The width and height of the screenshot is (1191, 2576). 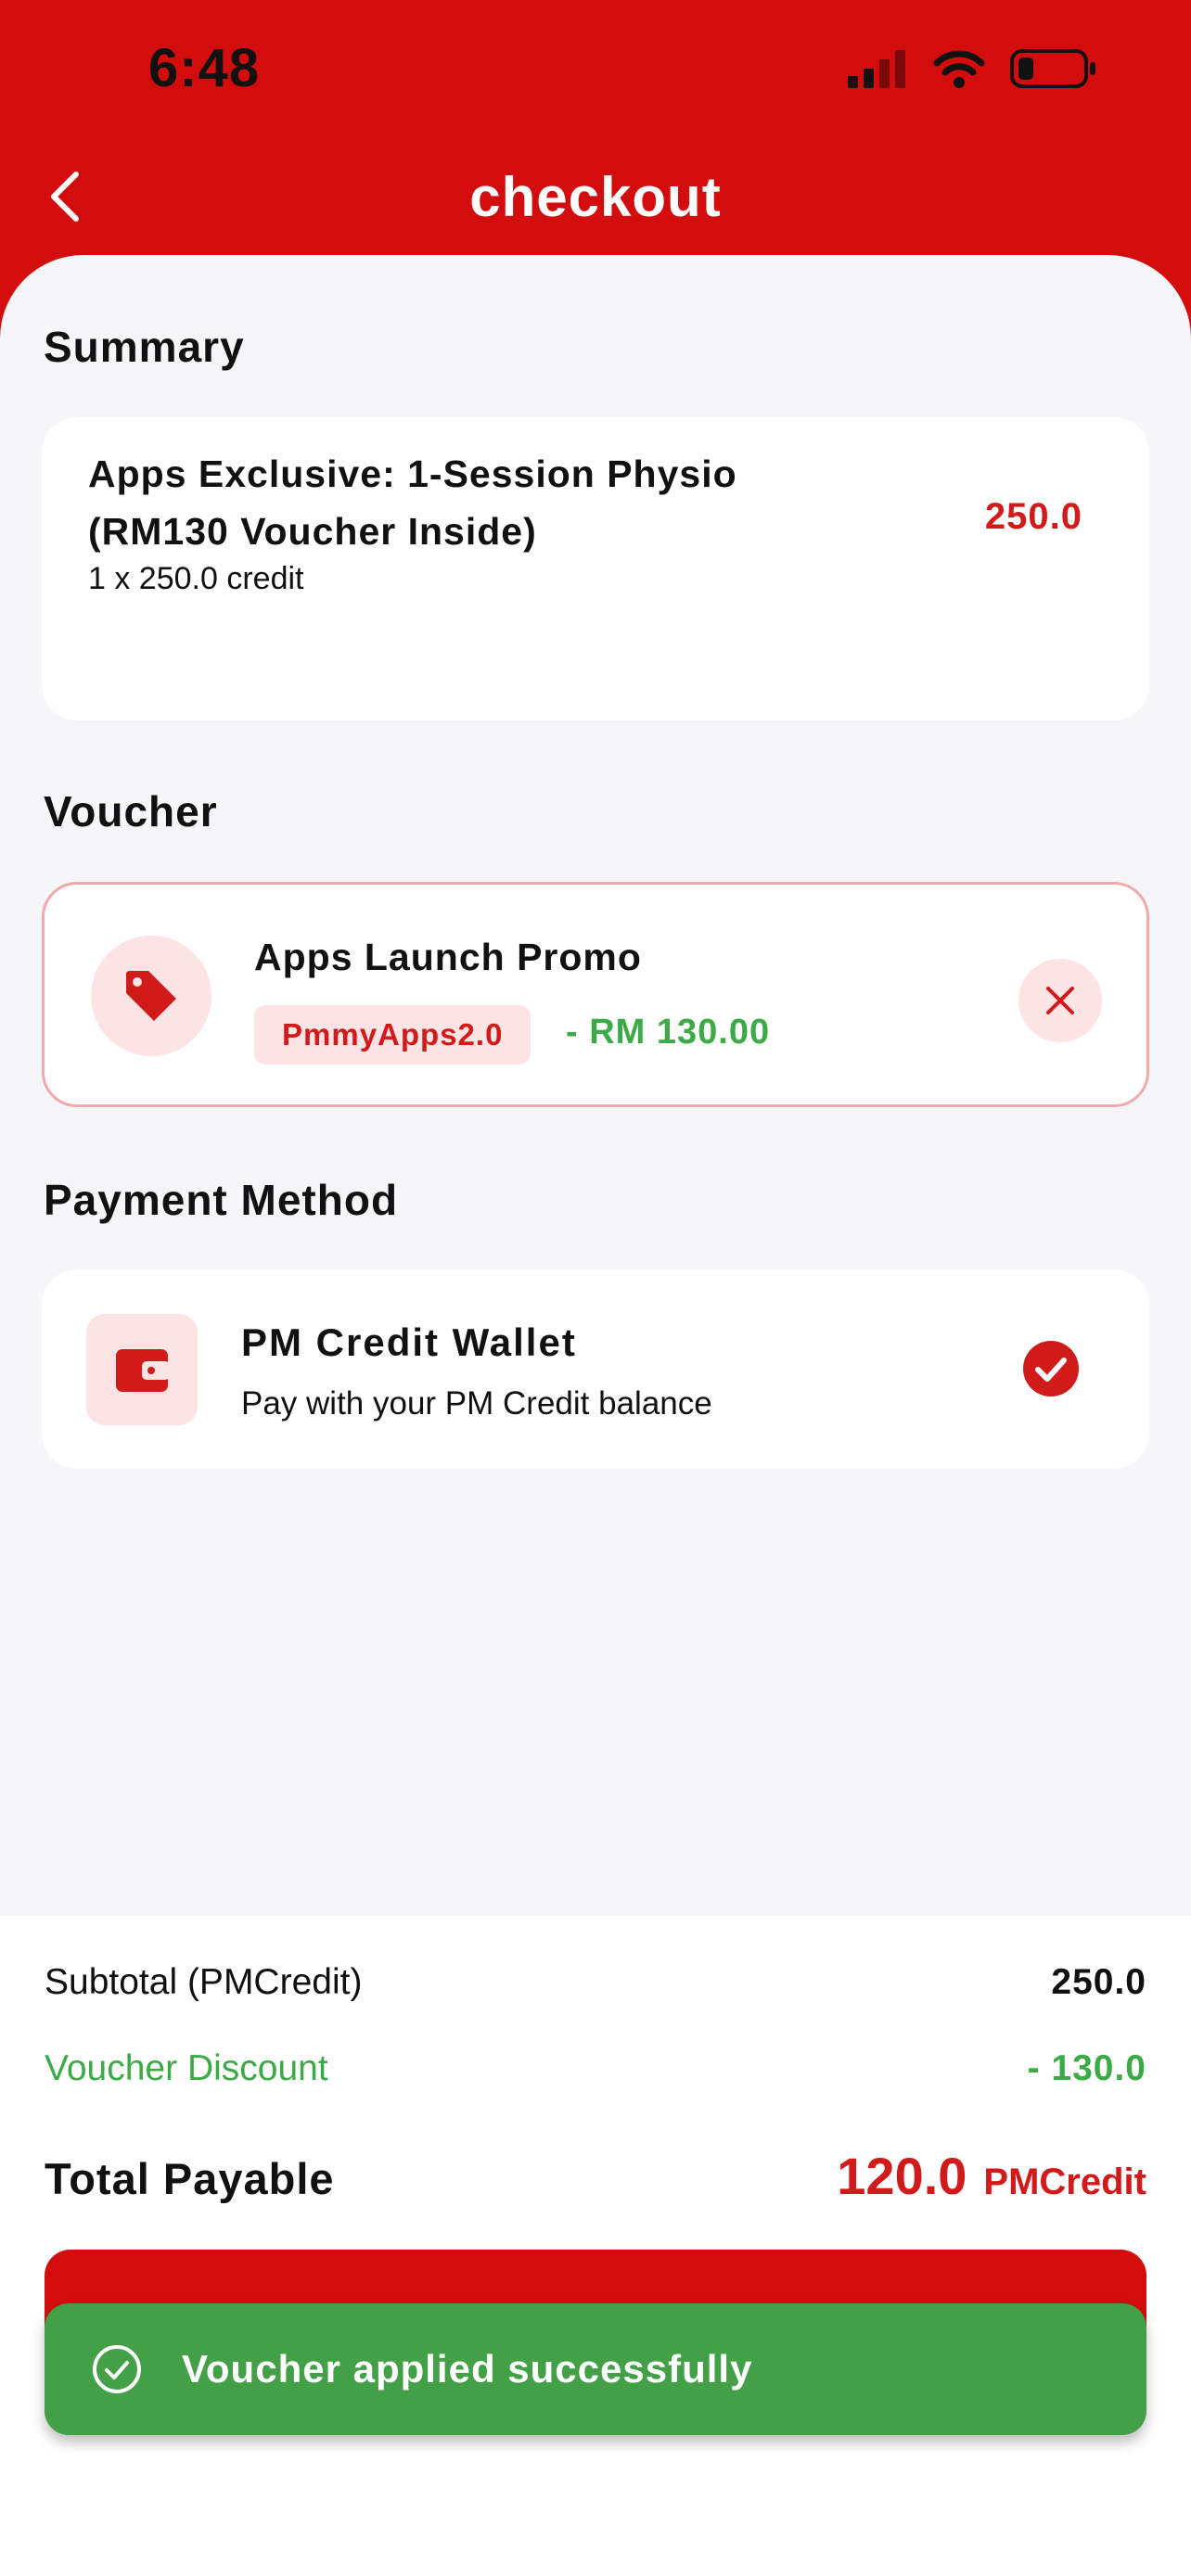 What do you see at coordinates (1064, 2182) in the screenshot?
I see `total-unit: PMCredit` at bounding box center [1064, 2182].